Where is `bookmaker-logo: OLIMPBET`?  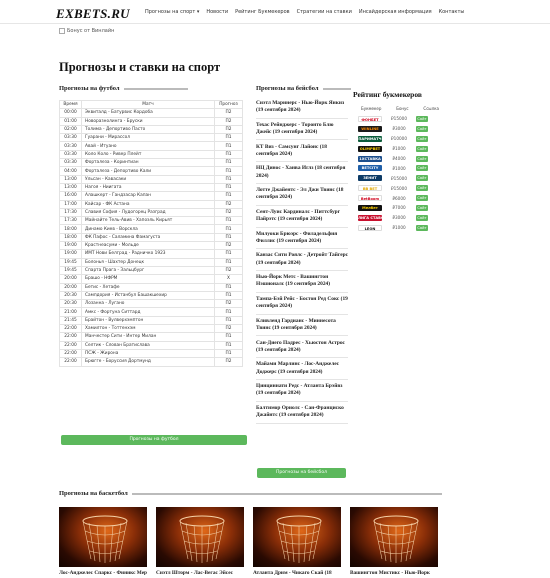 bookmaker-logo: OLIMPBET is located at coordinates (370, 148).